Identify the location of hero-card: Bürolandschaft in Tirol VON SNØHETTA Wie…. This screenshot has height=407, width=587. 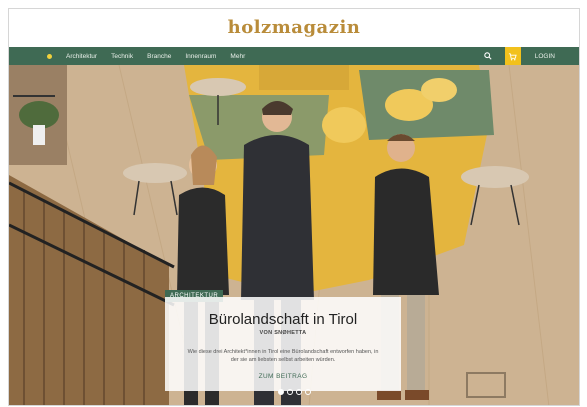
(283, 344).